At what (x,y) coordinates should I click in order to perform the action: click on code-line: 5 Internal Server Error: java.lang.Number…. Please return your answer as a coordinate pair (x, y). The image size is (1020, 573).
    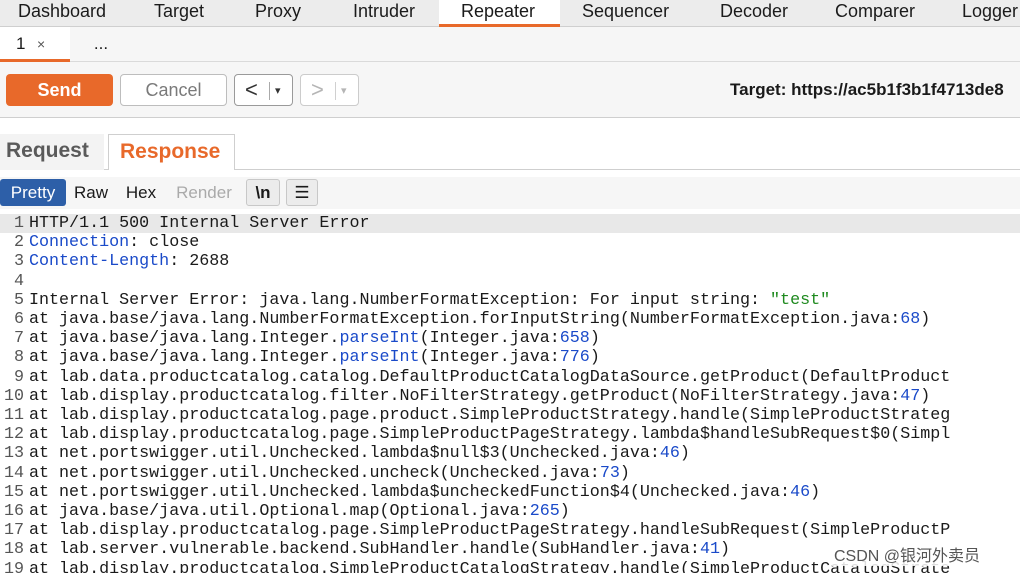
    Looking at the image, I should click on (510, 300).